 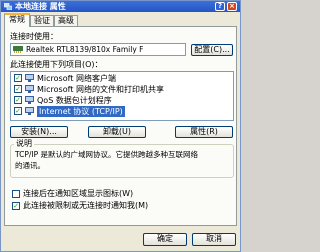 What do you see at coordinates (40, 6) in the screenshot?
I see `window-title: 本地连接 属性` at bounding box center [40, 6].